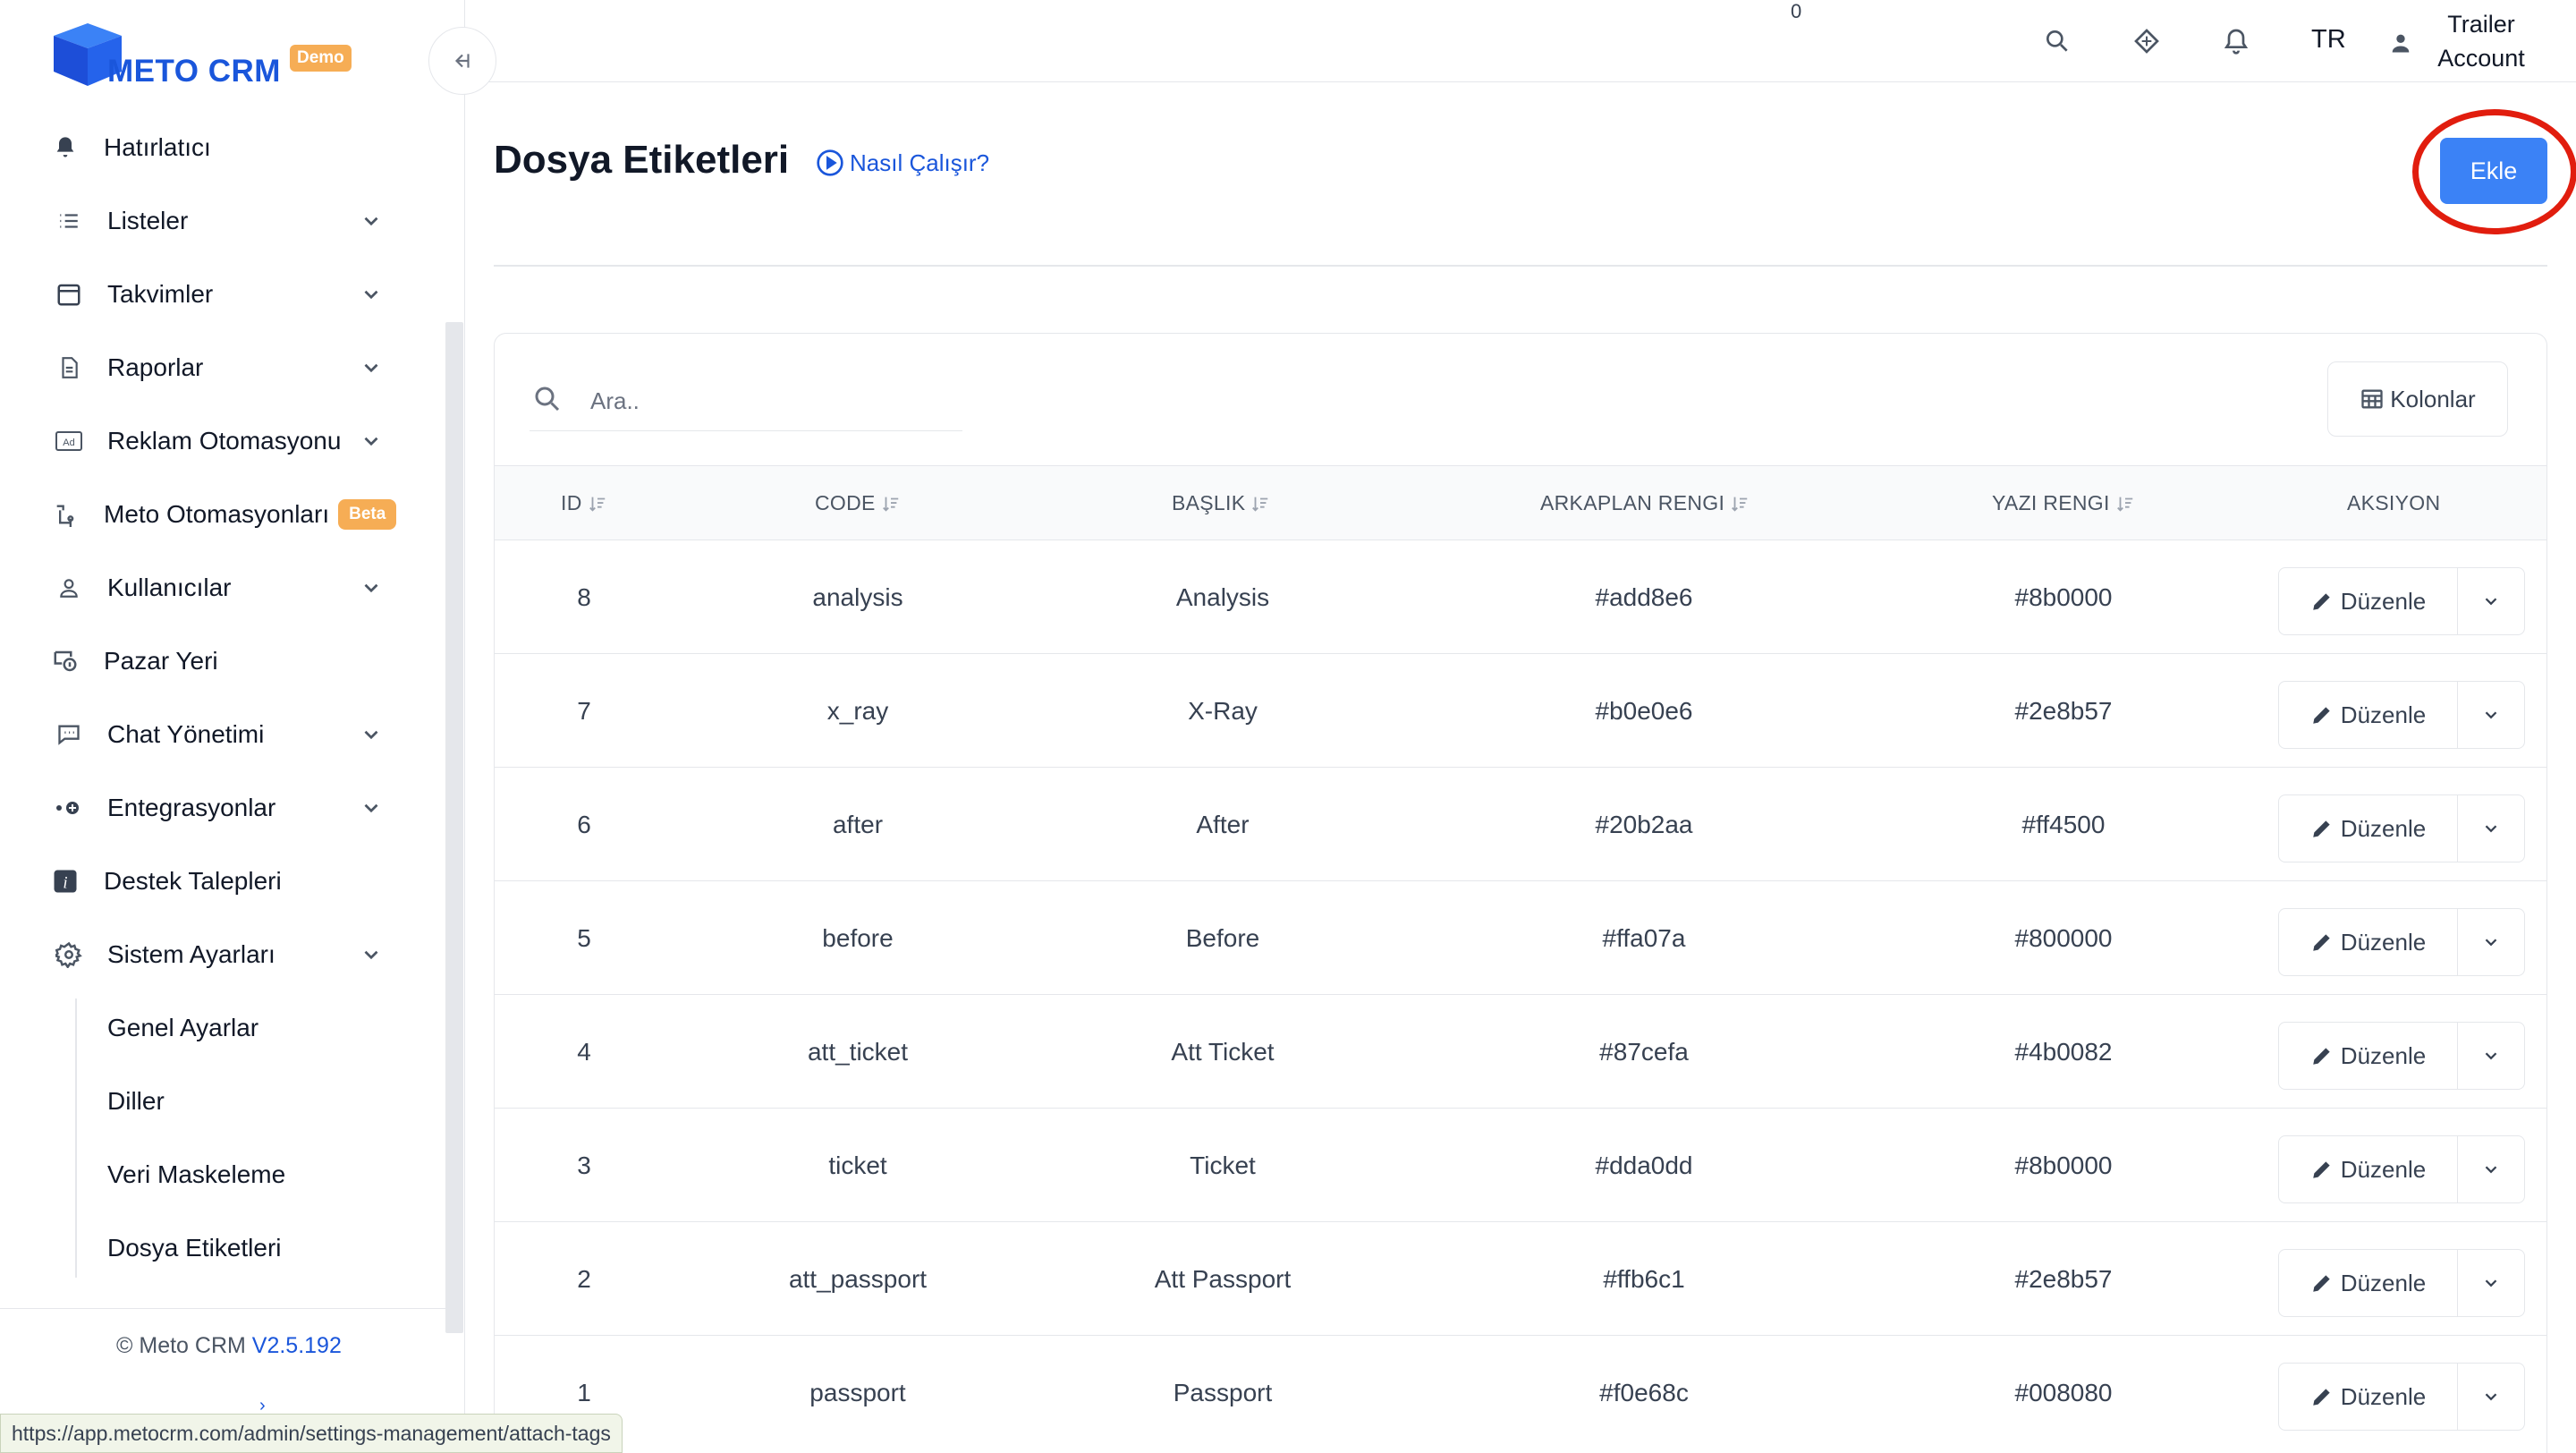 This screenshot has width=2576, height=1453. What do you see at coordinates (769, 401) in the screenshot?
I see `search-input` at bounding box center [769, 401].